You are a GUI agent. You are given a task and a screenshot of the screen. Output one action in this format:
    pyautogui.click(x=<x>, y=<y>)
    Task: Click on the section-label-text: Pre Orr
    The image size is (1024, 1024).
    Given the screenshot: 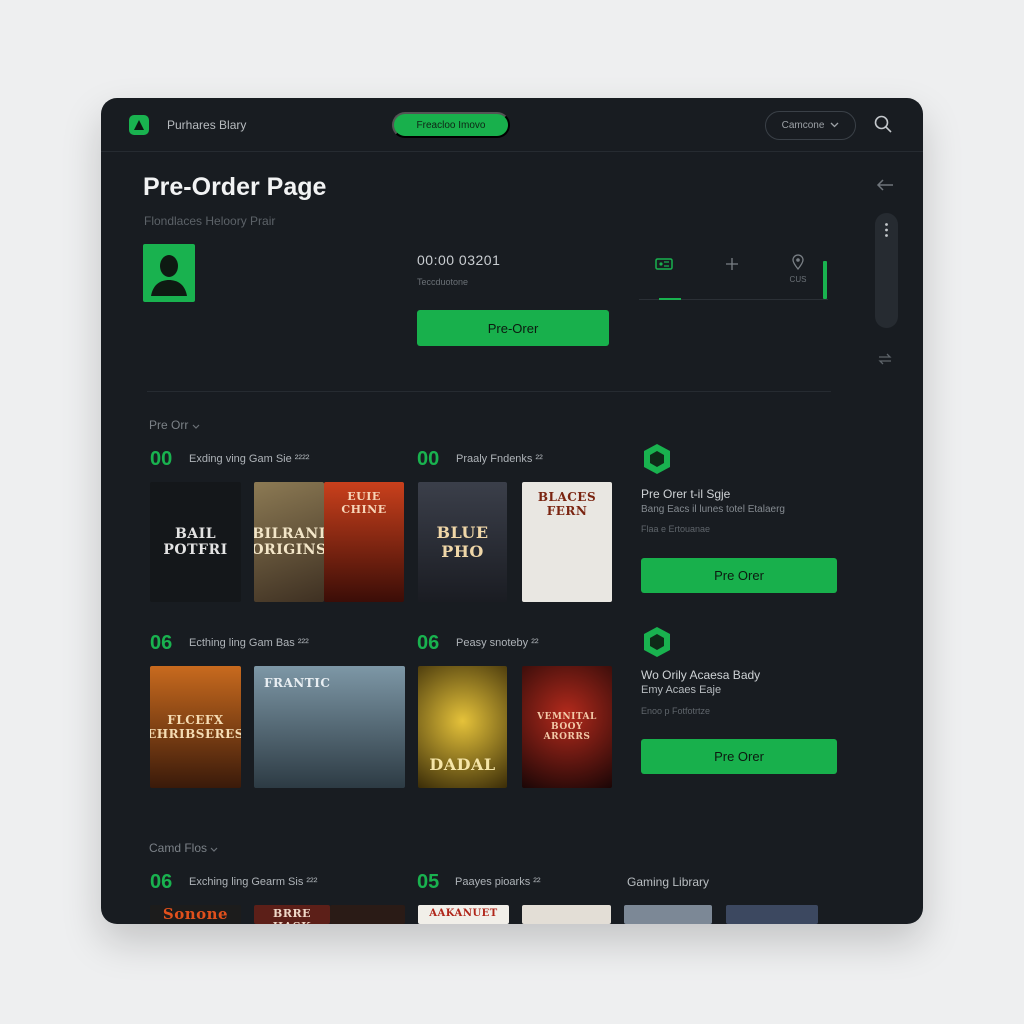 What is the action you would take?
    pyautogui.click(x=169, y=425)
    